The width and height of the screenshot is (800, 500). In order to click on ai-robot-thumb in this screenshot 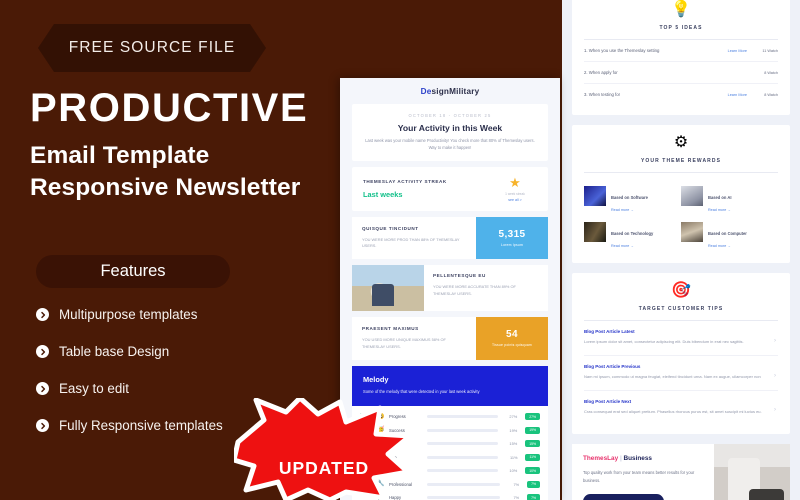, I will do `click(692, 196)`.